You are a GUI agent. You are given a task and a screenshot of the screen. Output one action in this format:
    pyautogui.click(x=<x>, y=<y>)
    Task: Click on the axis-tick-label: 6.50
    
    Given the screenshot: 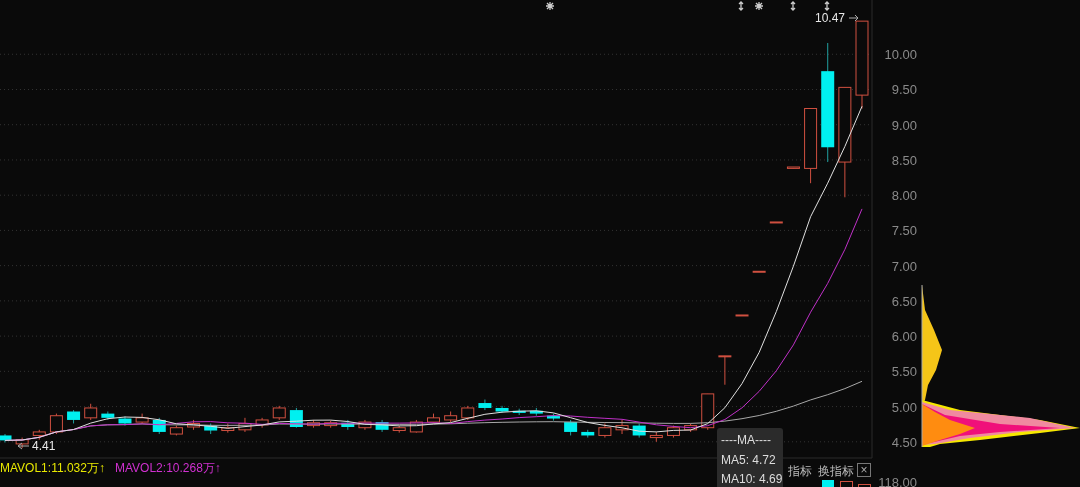 What is the action you would take?
    pyautogui.click(x=904, y=301)
    